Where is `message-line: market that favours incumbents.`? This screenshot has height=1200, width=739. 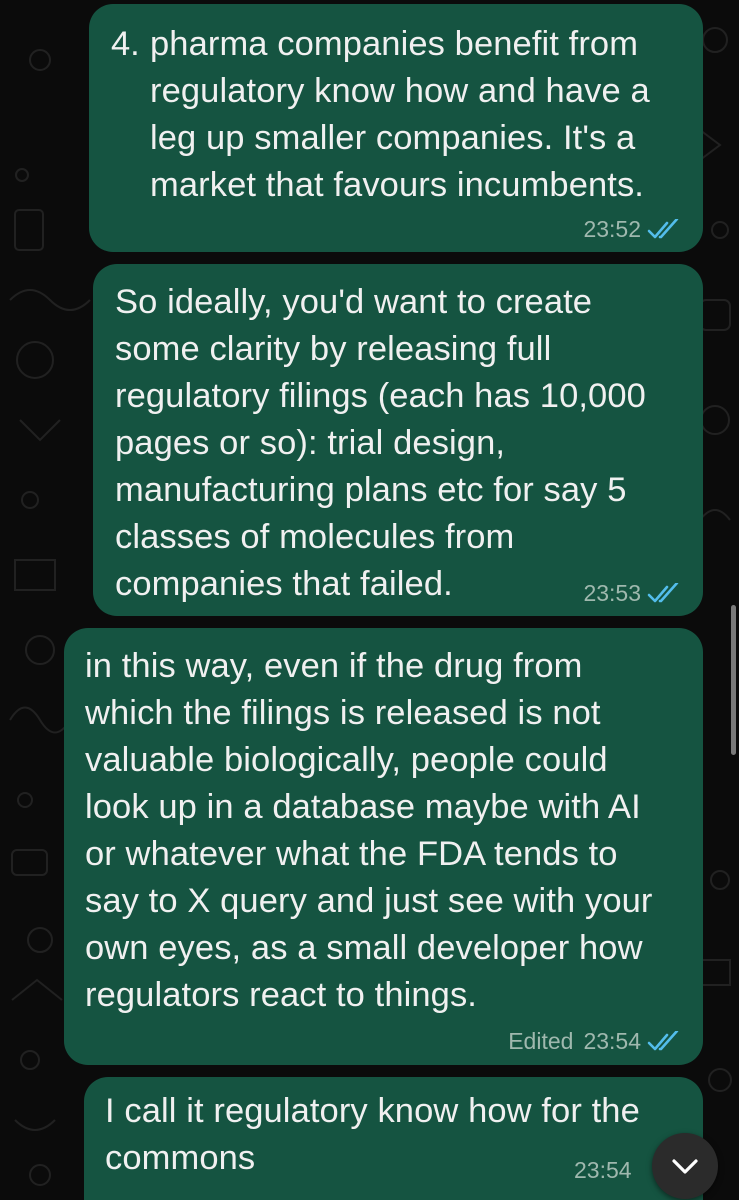
message-line: market that favours incumbents. is located at coordinates (397, 185).